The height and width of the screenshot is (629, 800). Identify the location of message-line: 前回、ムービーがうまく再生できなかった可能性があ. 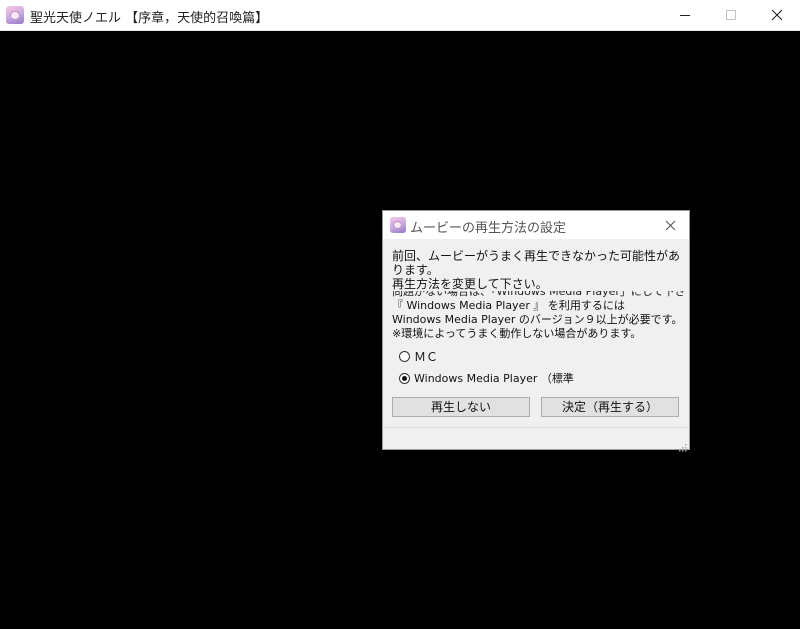
(536, 256).